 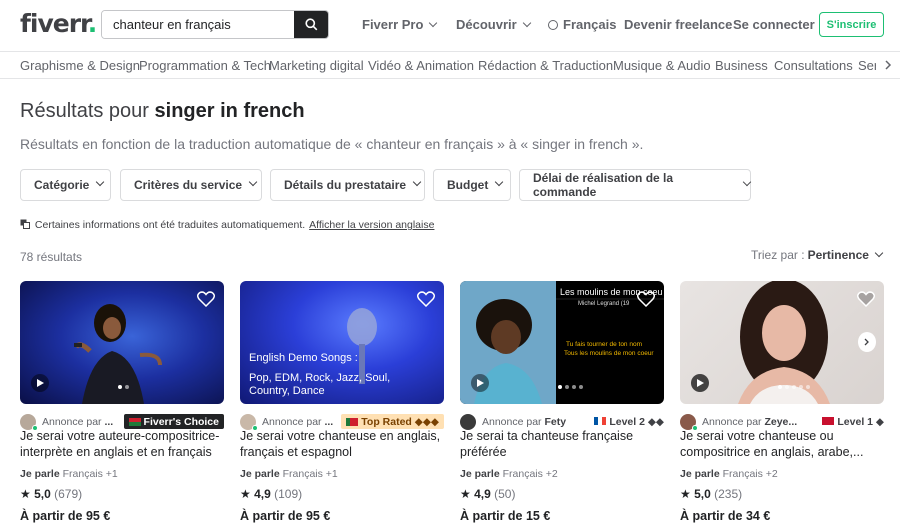 I want to click on results-title: Résultats pour singer in french, so click(x=162, y=111).